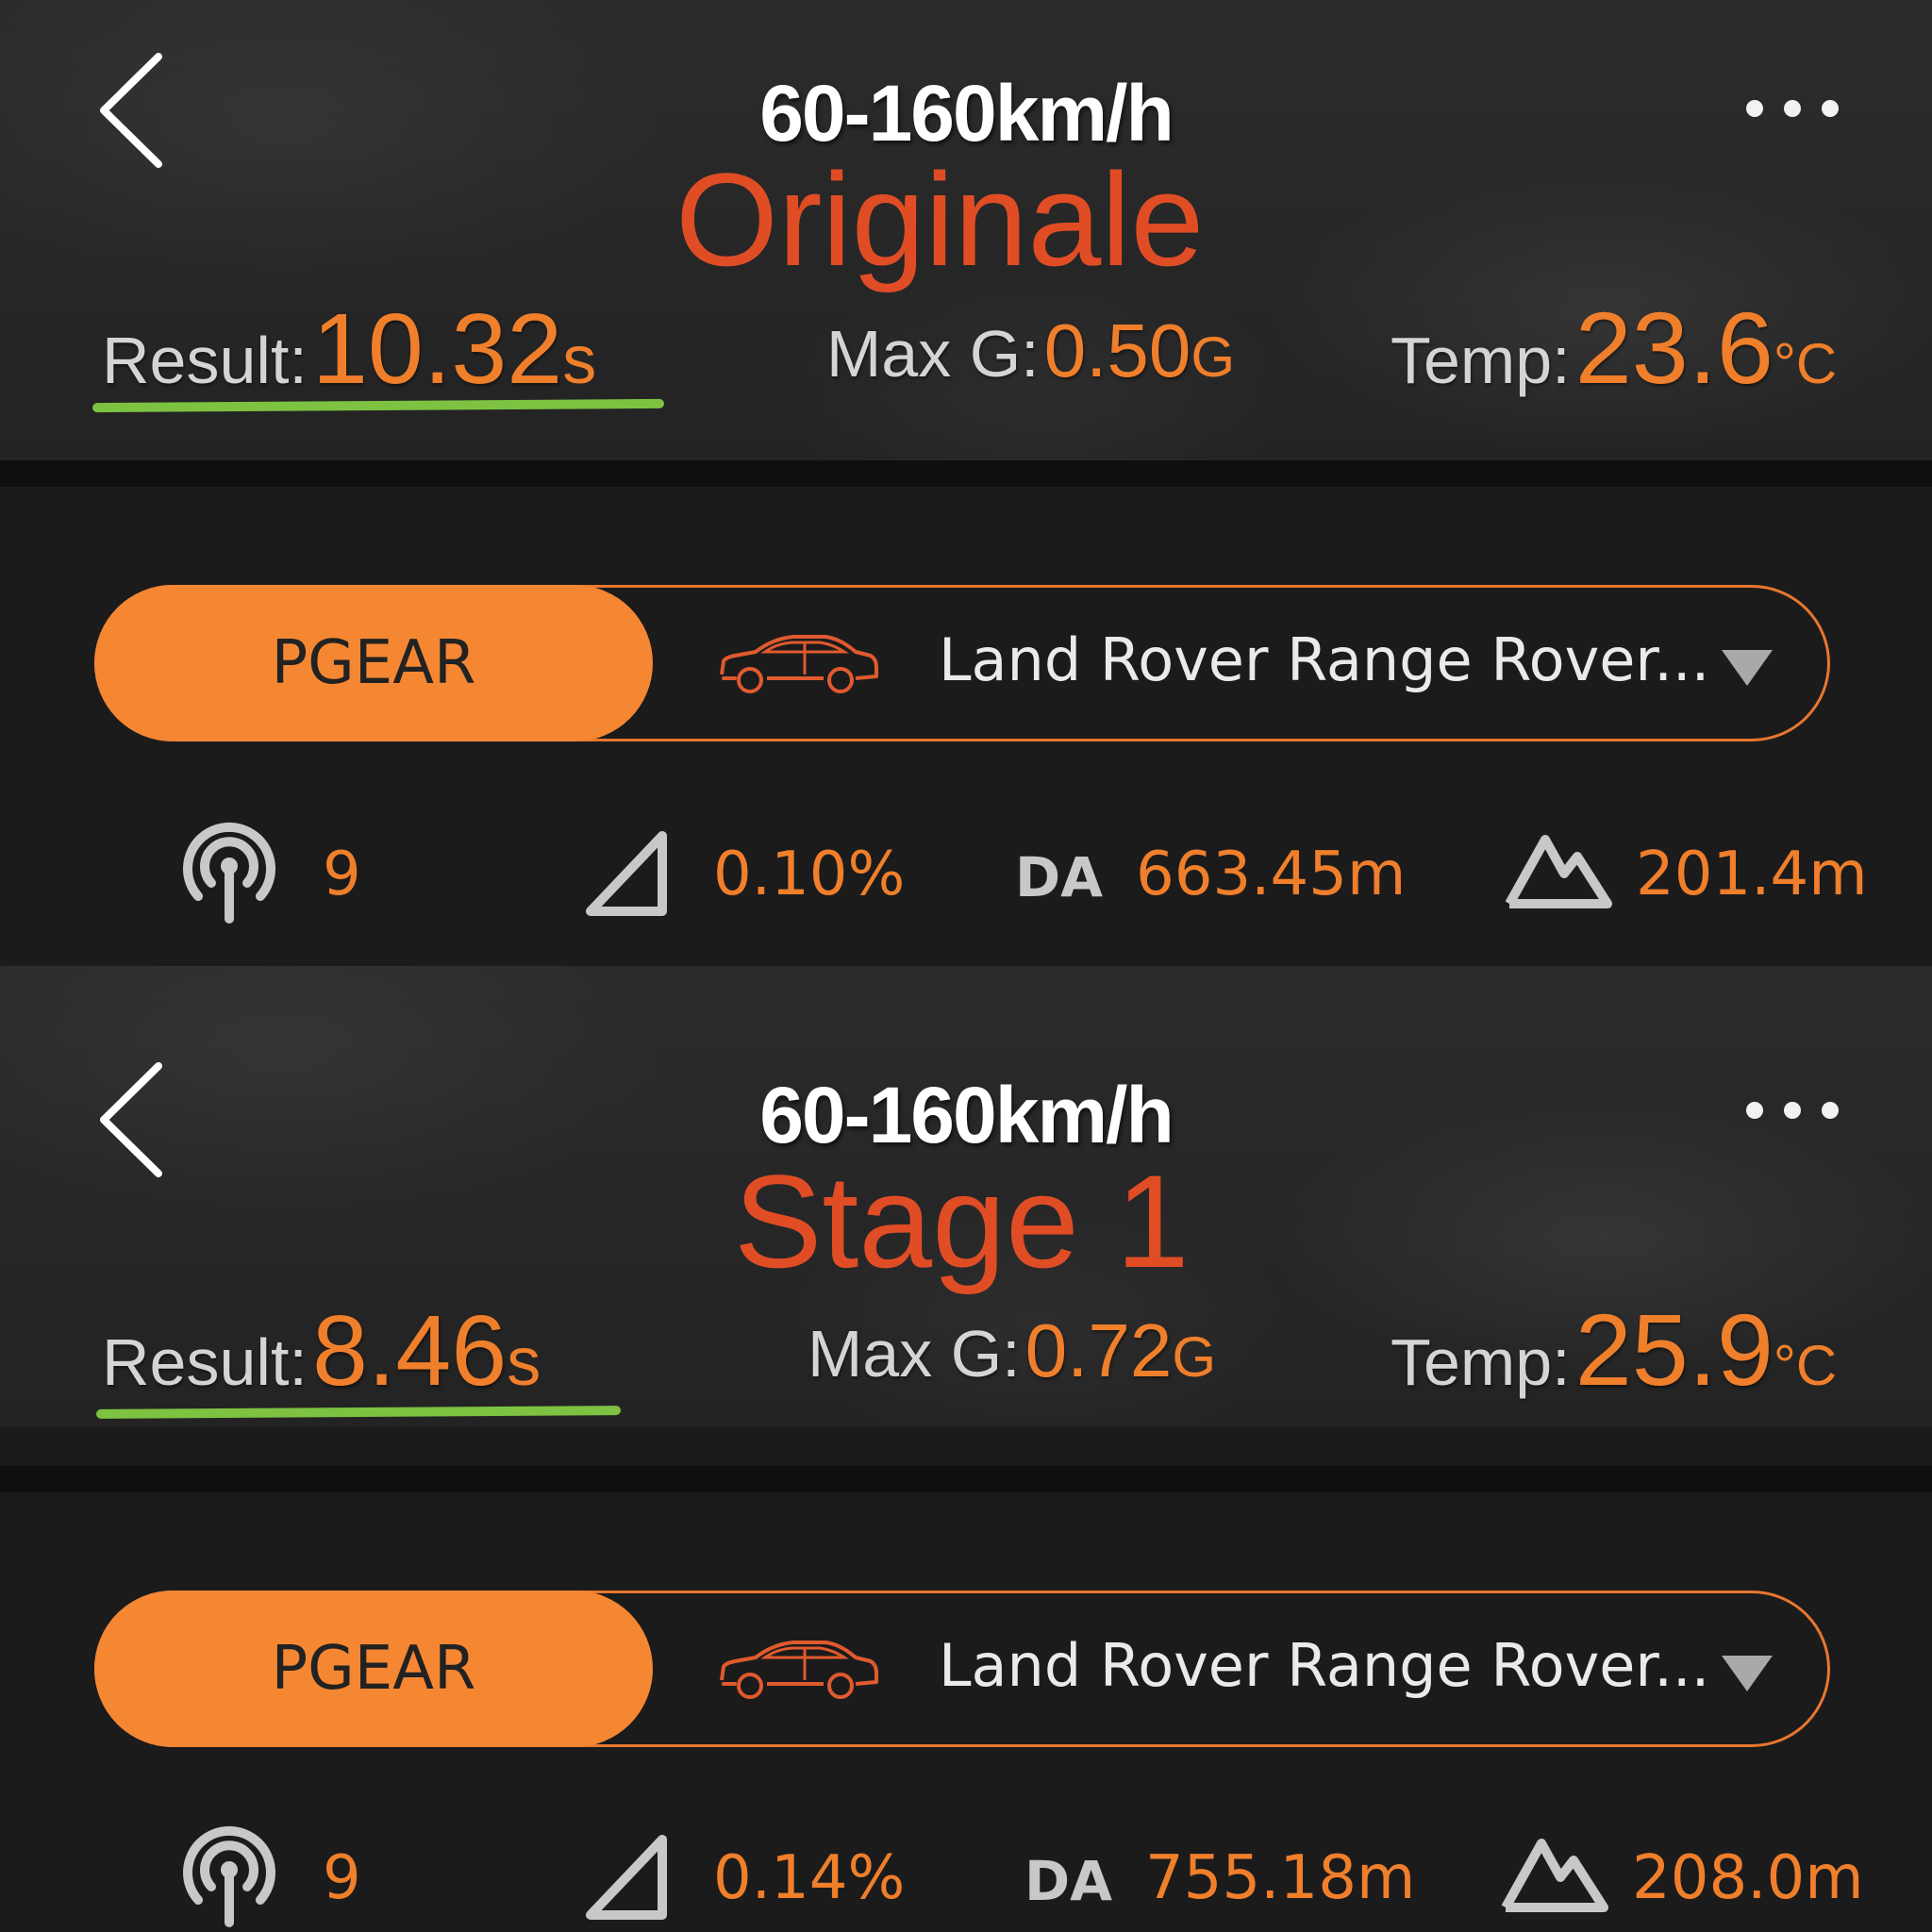 The image size is (1932, 1932). I want to click on slope-metric: 0.10%, so click(753, 872).